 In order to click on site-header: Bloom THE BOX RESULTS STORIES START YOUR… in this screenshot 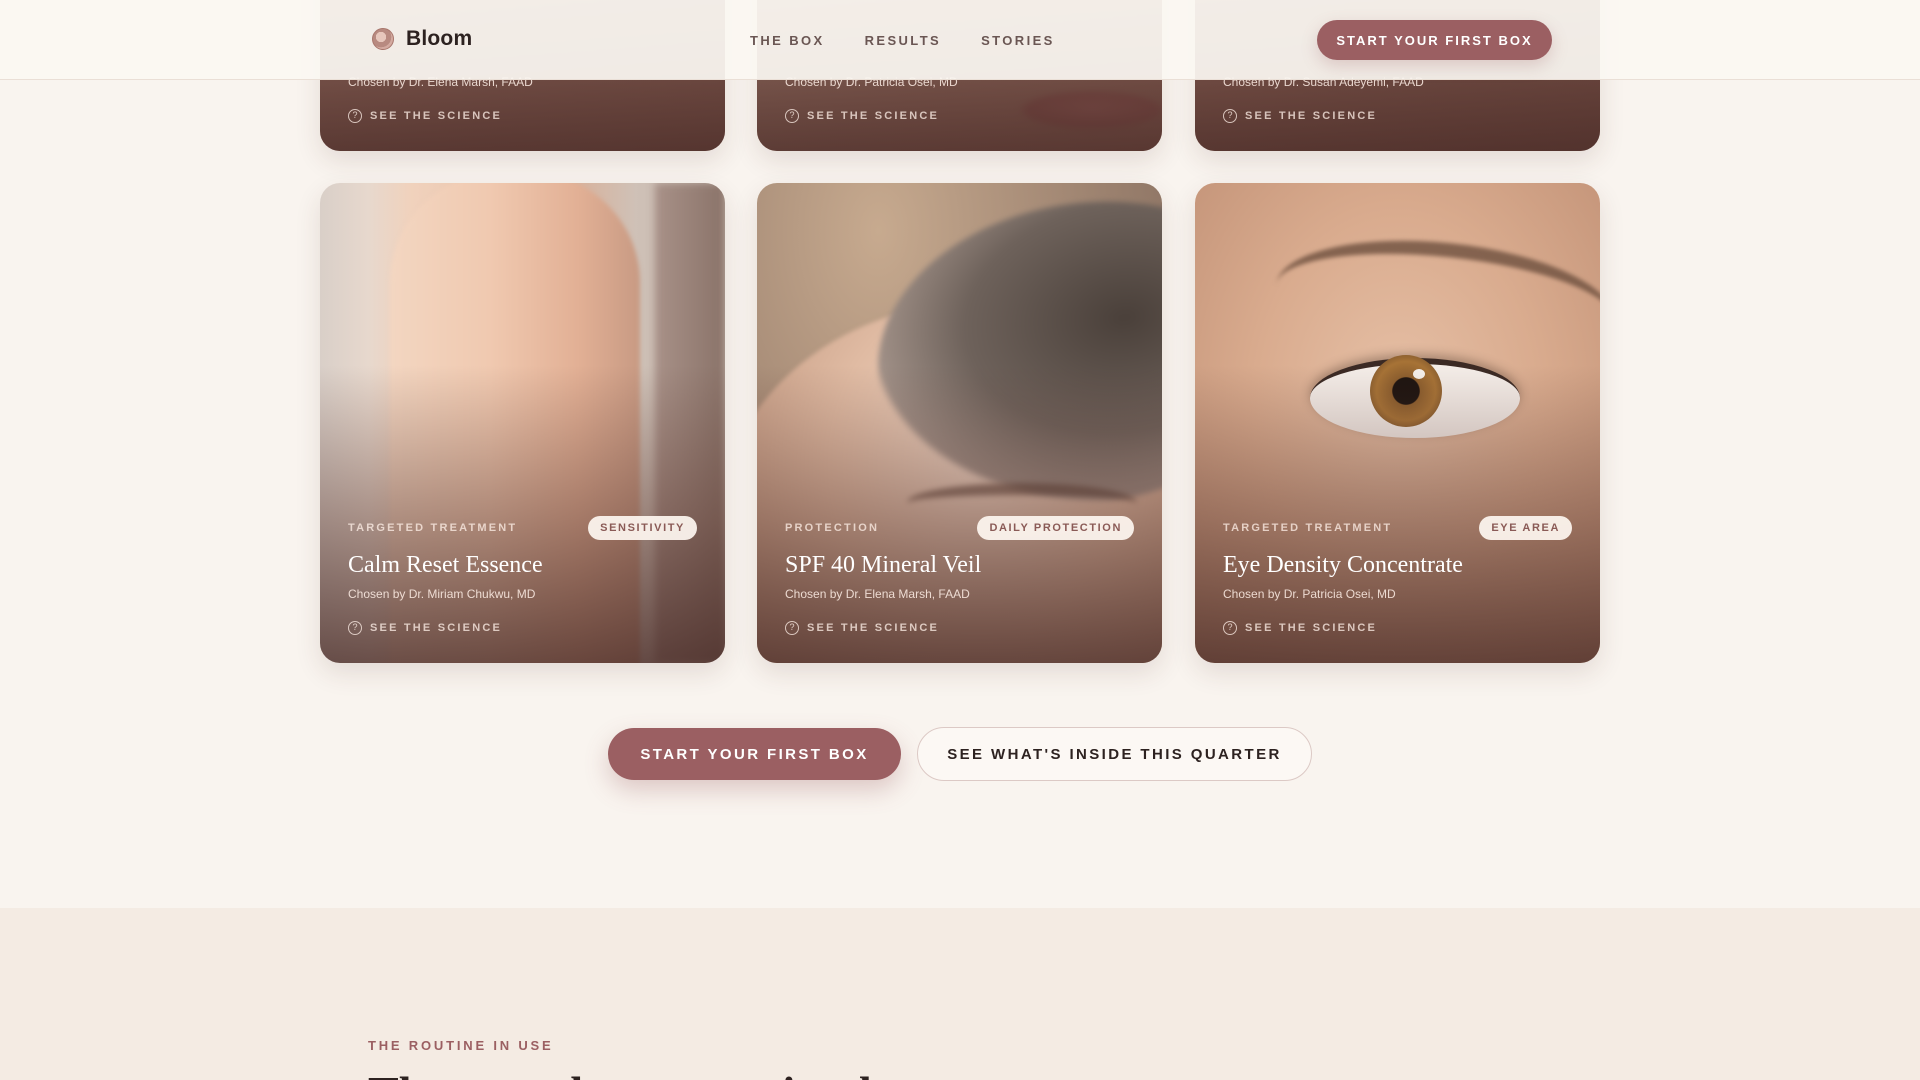, I will do `click(960, 40)`.